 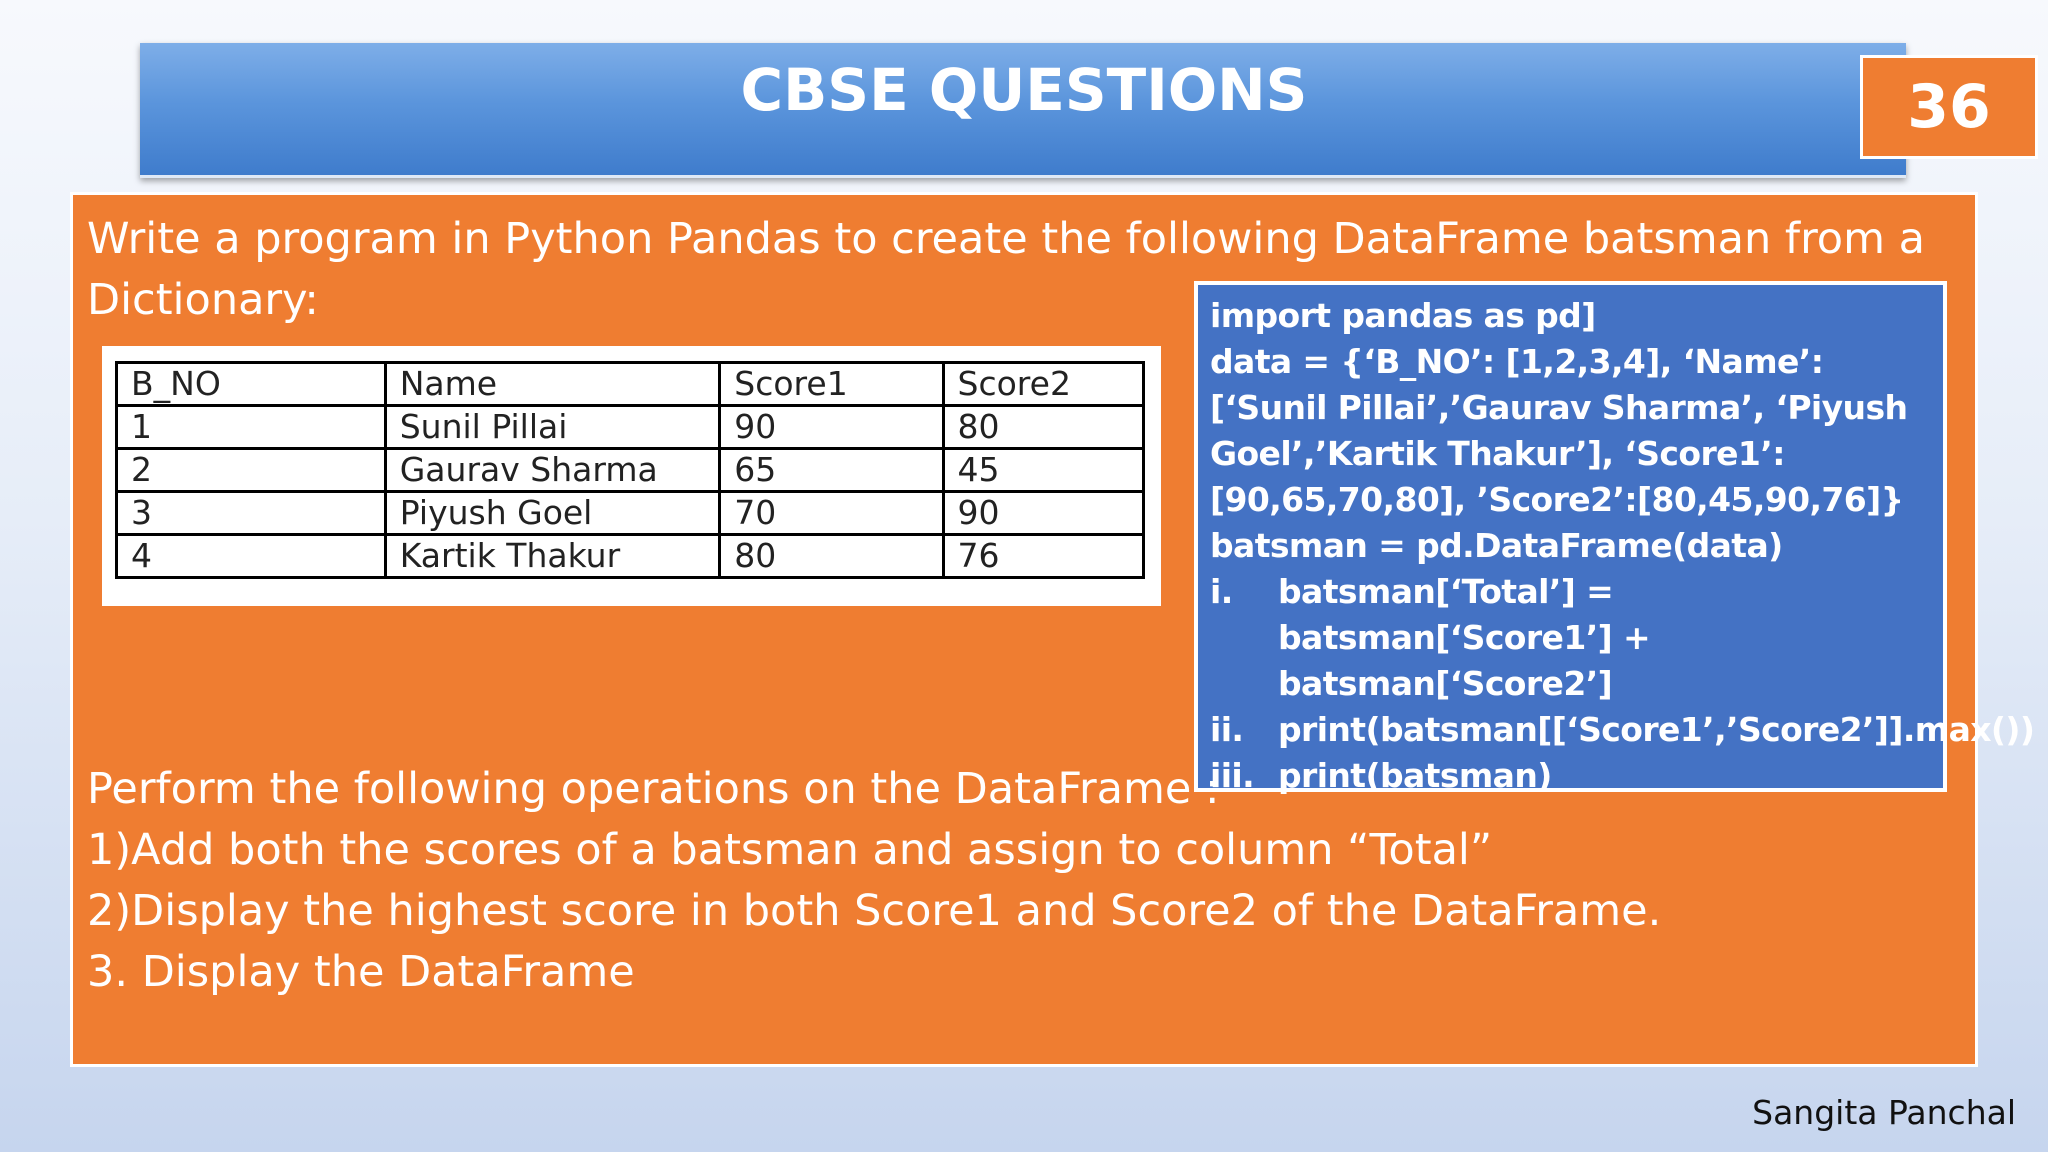 I want to click on column-header: Score1, so click(x=831, y=384).